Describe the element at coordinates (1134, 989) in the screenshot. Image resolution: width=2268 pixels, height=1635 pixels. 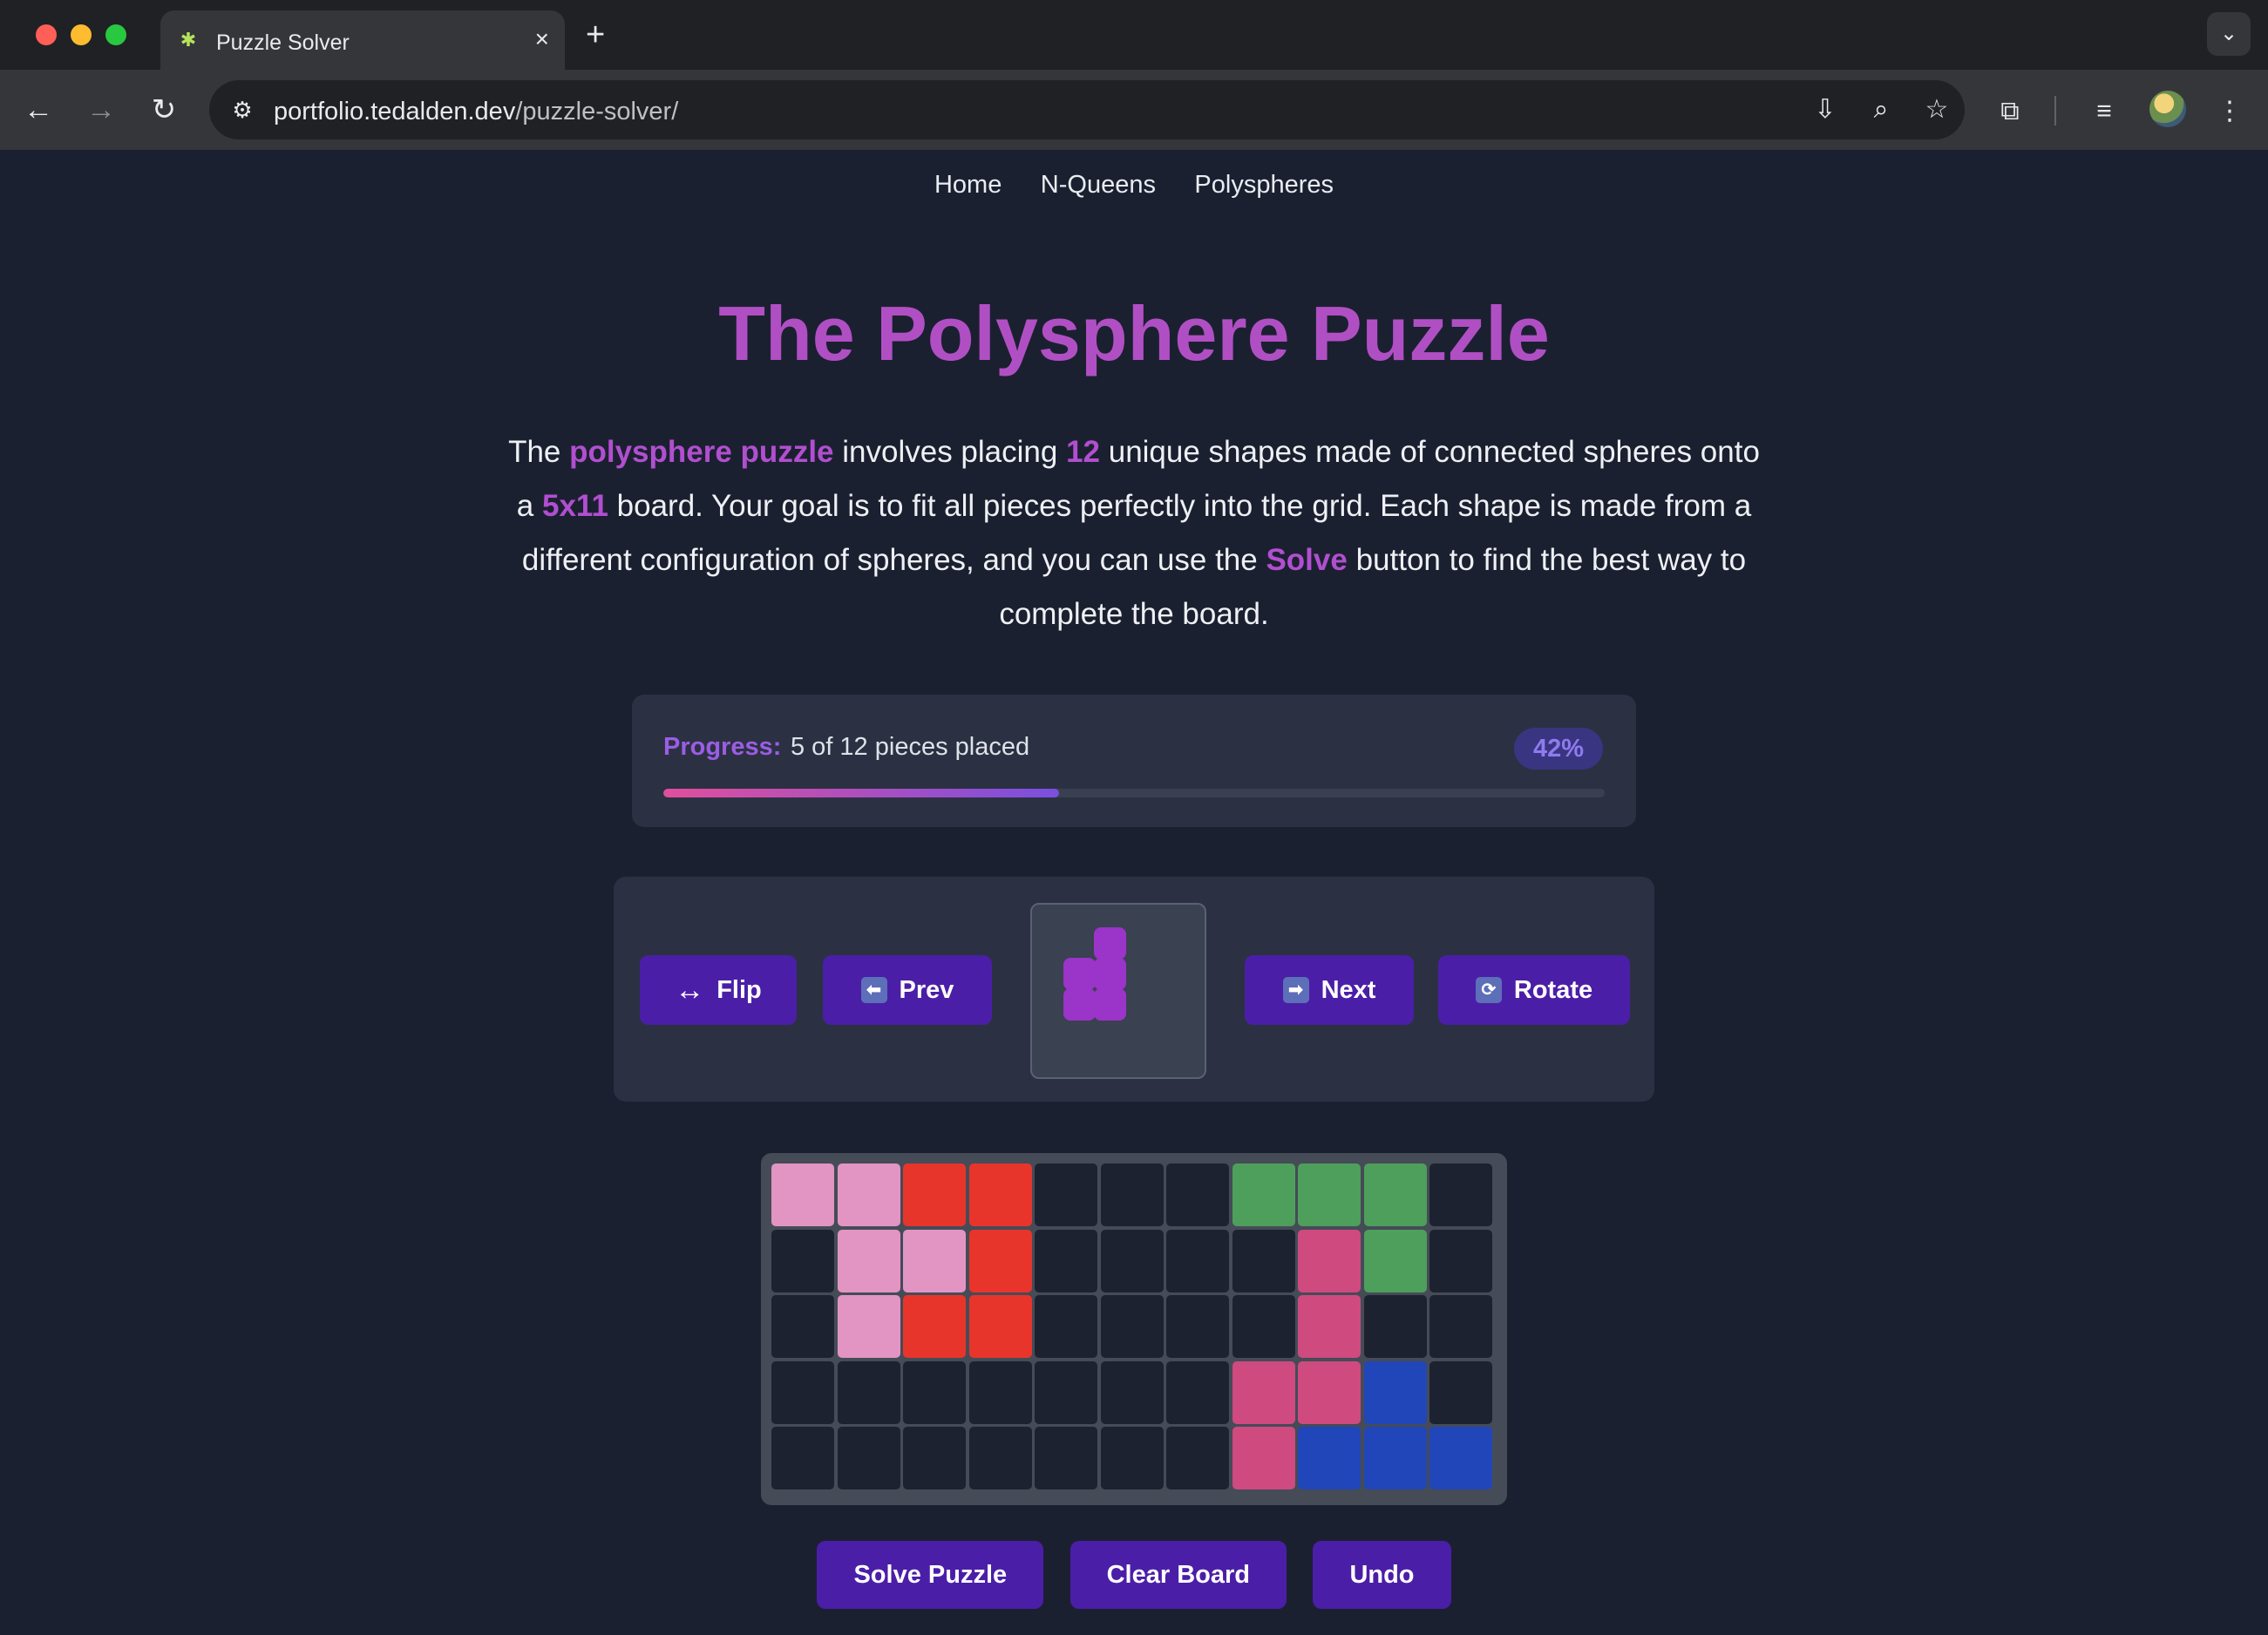
I see `piece-controls: ↔ Flip ⬅ Prev ➡ Next ⟳ Rotate` at that location.